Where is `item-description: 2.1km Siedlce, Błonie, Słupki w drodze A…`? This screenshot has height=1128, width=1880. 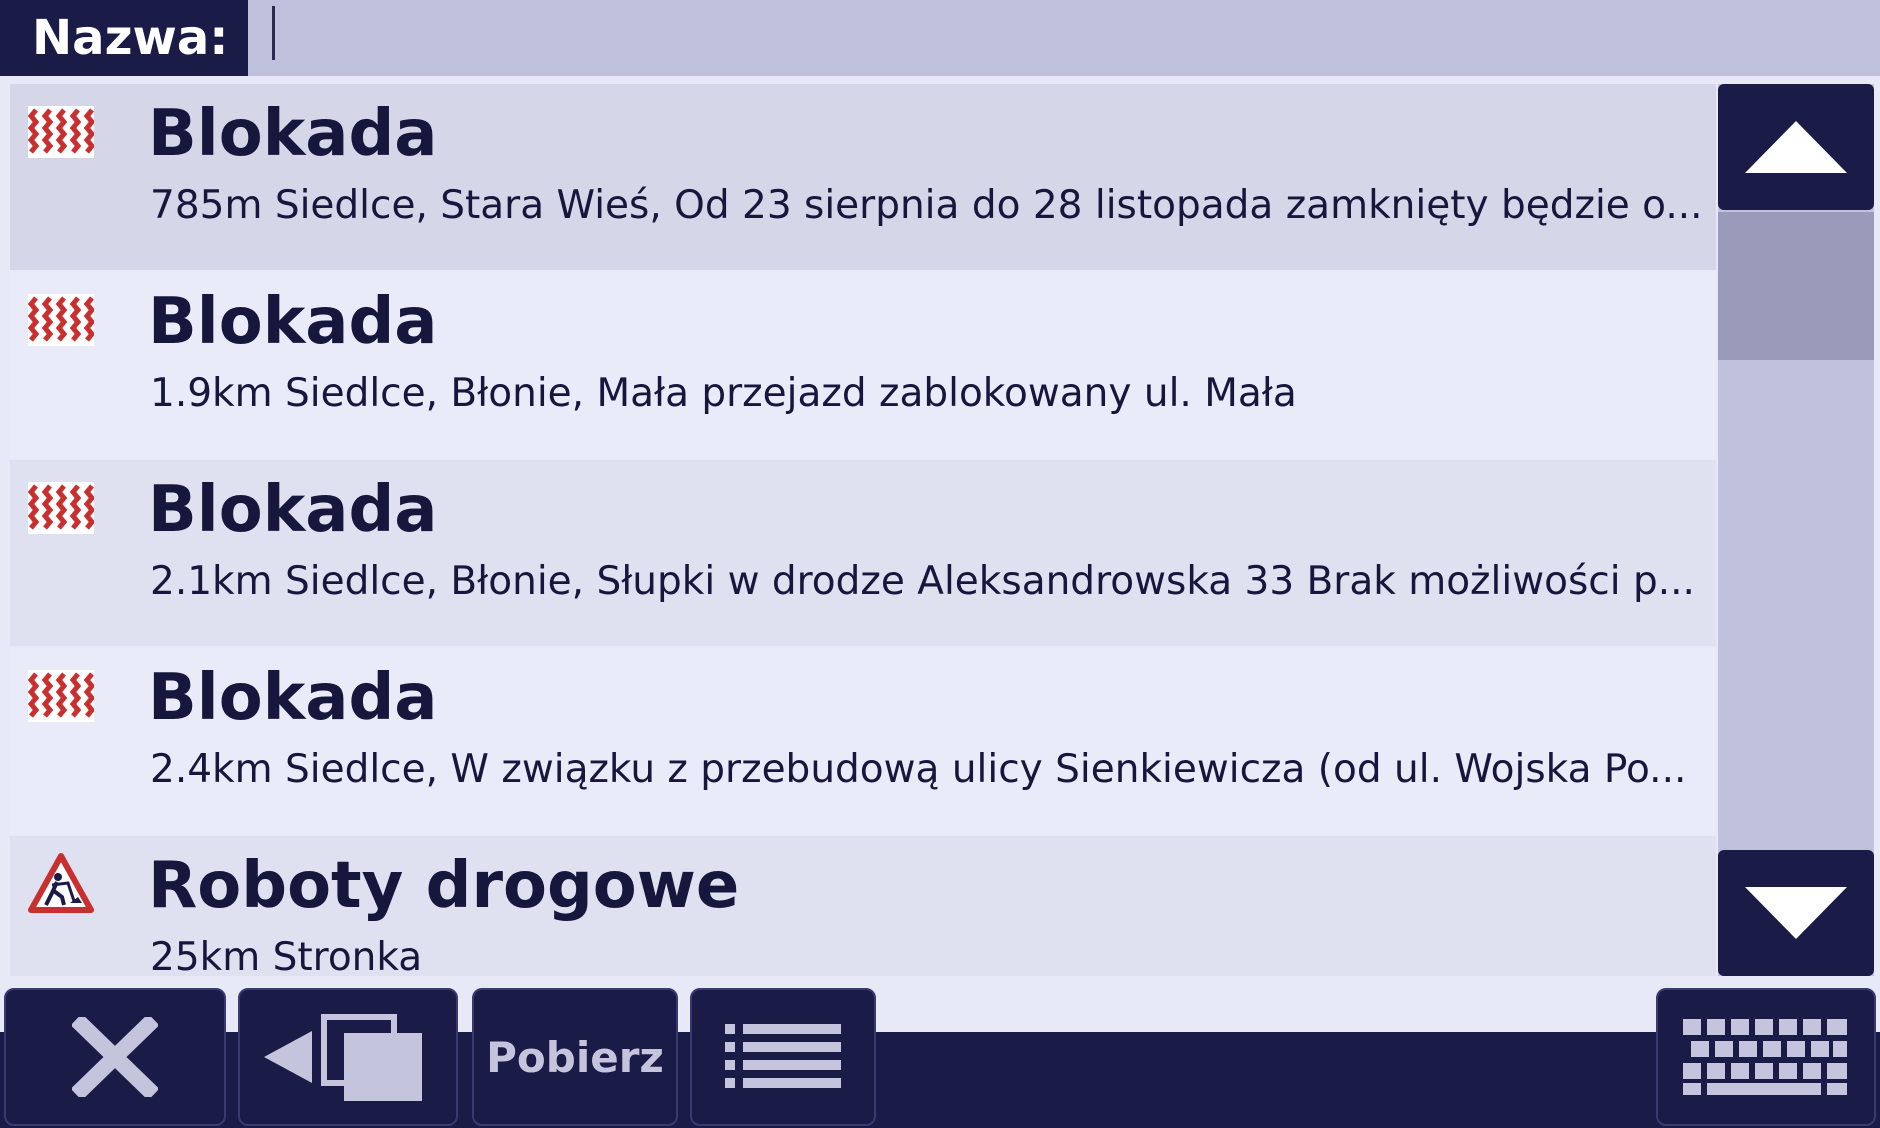
item-description: 2.1km Siedlce, Błonie, Słupki w drodze A… is located at coordinates (922, 581).